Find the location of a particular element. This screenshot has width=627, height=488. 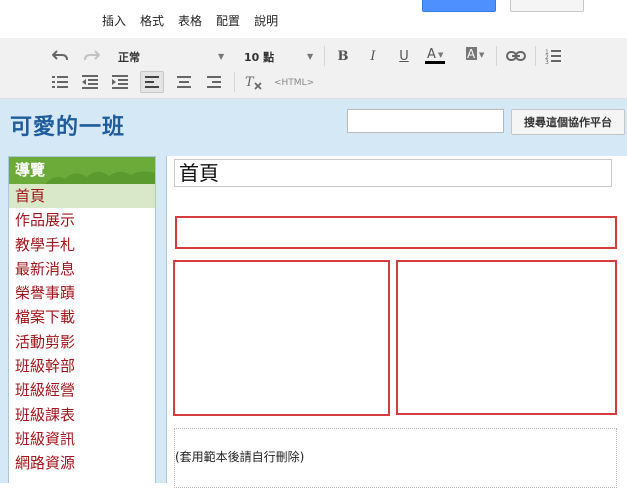

link-icon is located at coordinates (516, 56).